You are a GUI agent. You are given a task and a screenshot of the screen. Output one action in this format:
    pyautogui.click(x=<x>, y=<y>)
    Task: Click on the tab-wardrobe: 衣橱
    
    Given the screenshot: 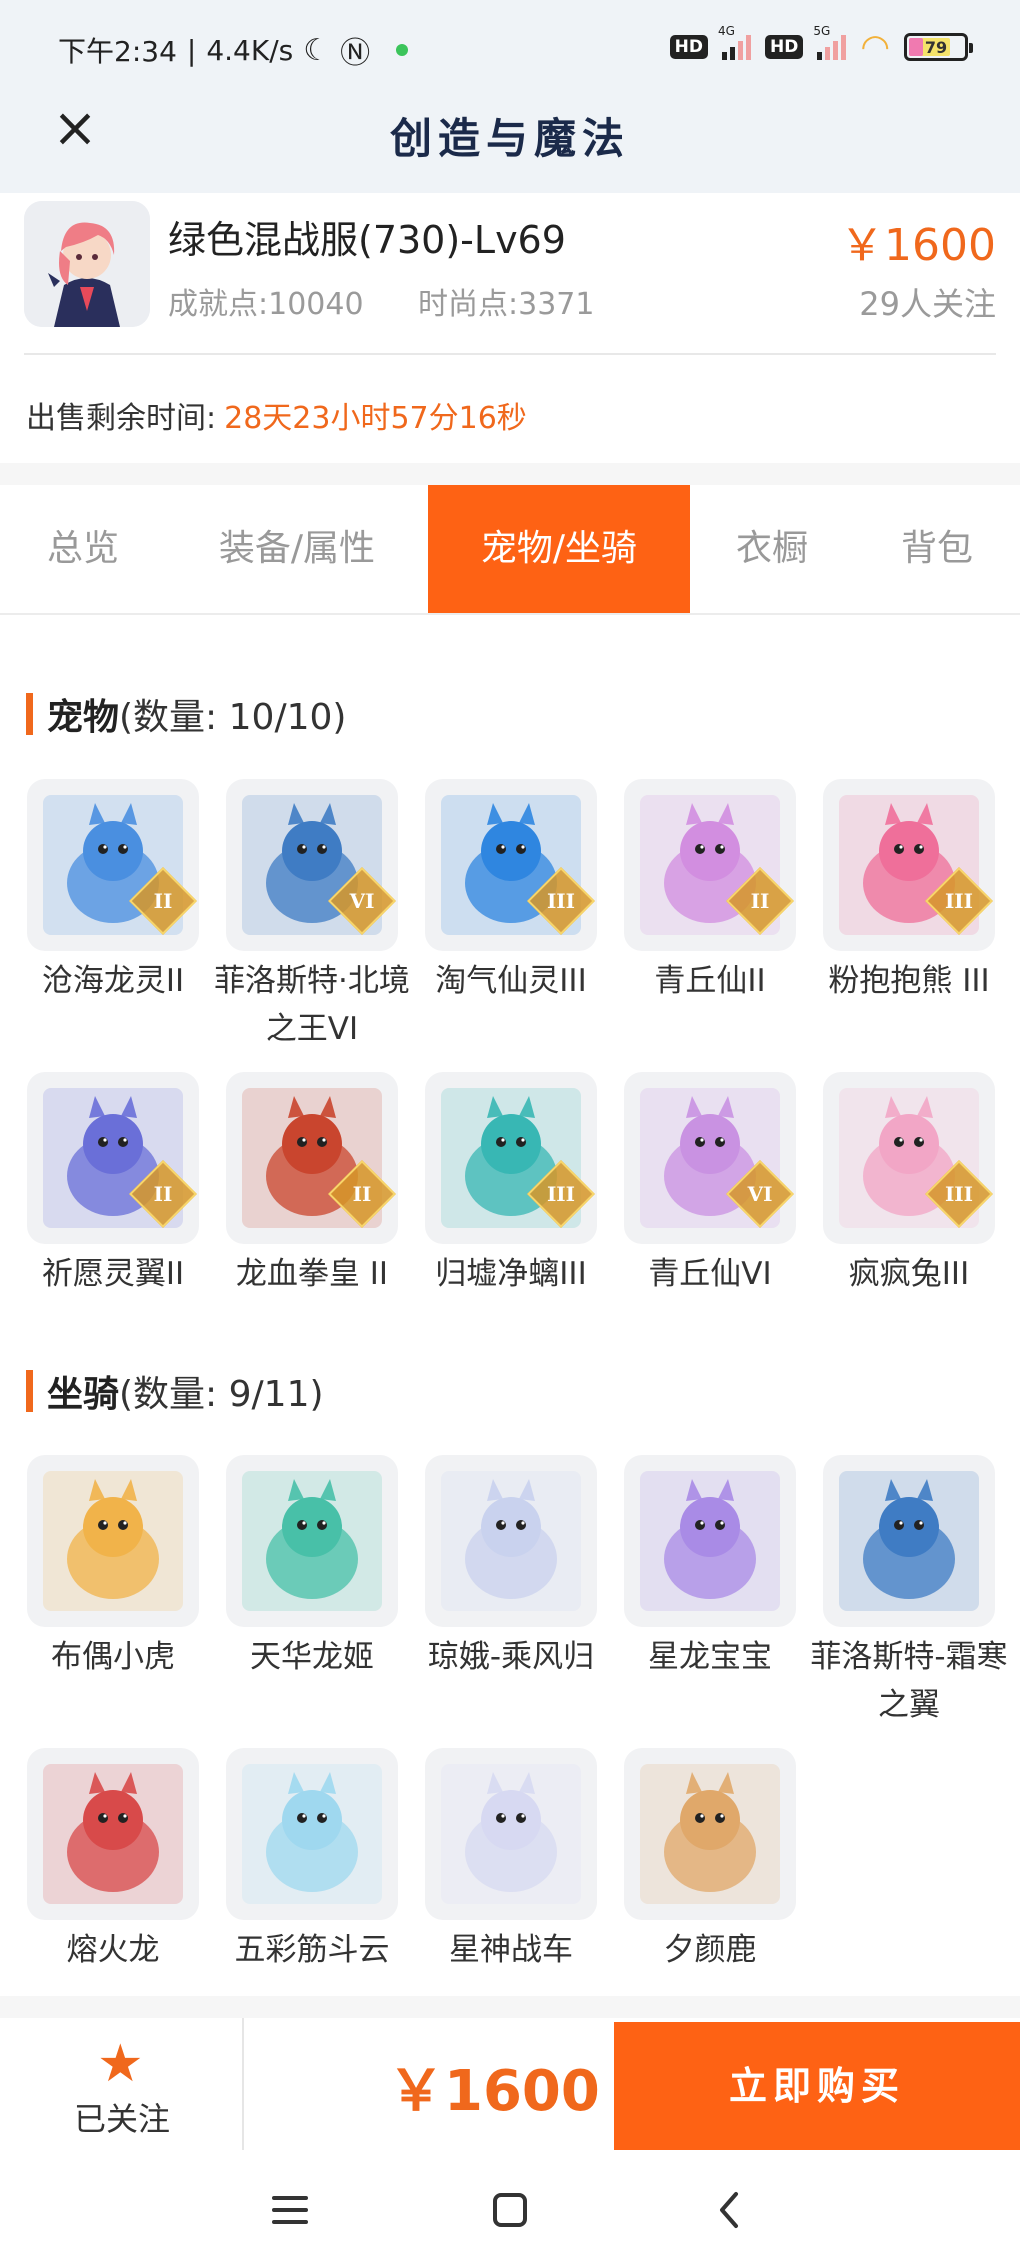 What is the action you would take?
    pyautogui.click(x=772, y=549)
    